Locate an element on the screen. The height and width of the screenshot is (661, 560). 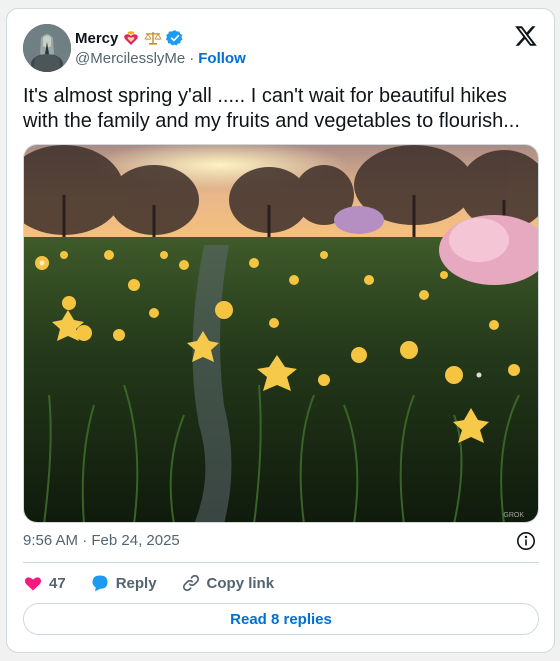
copy-link-label: Copy link is located at coordinates (240, 583).